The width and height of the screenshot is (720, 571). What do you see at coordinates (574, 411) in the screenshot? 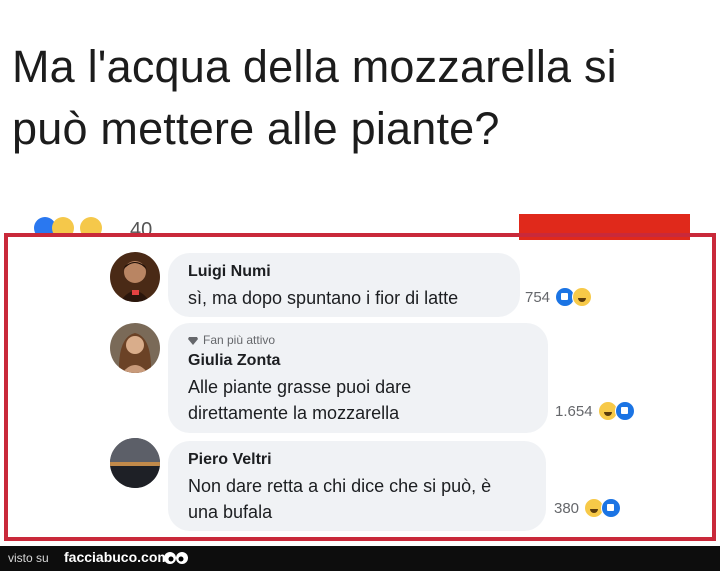
I see `reaction-count: 1.654` at bounding box center [574, 411].